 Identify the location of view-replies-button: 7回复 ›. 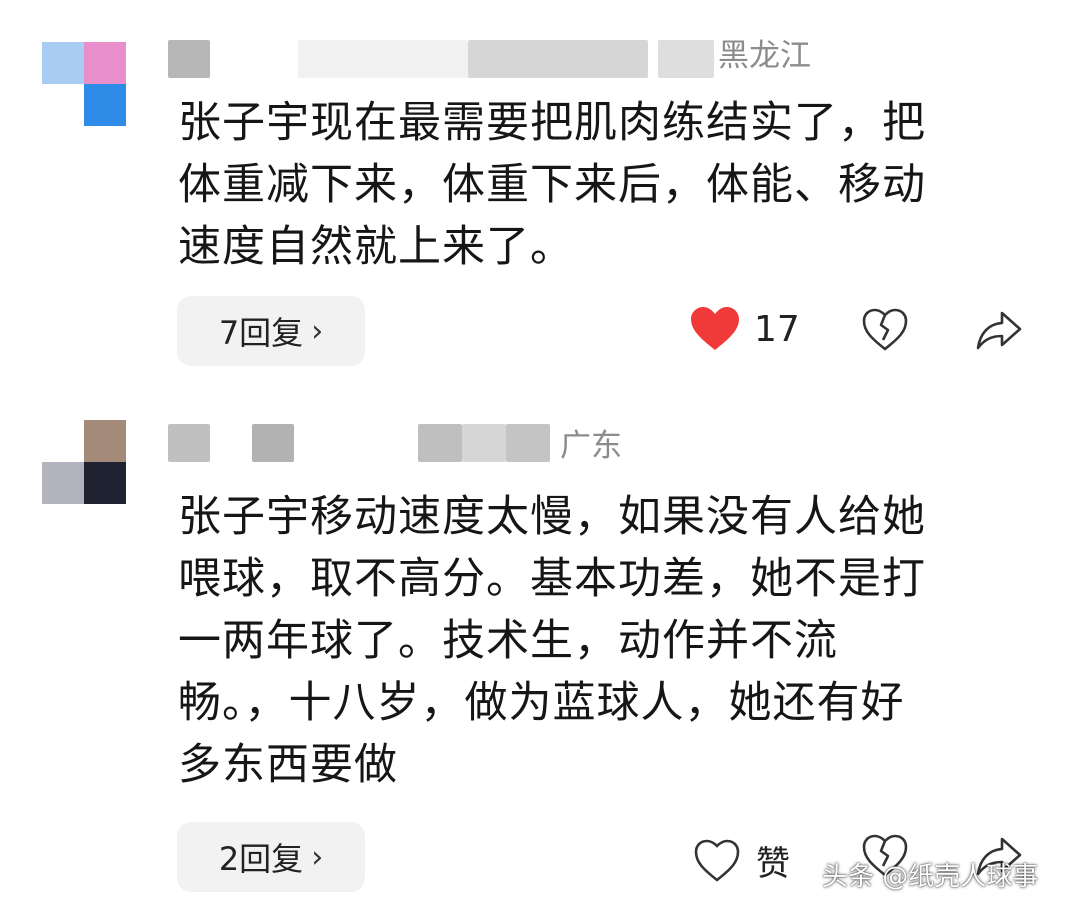
(271, 331).